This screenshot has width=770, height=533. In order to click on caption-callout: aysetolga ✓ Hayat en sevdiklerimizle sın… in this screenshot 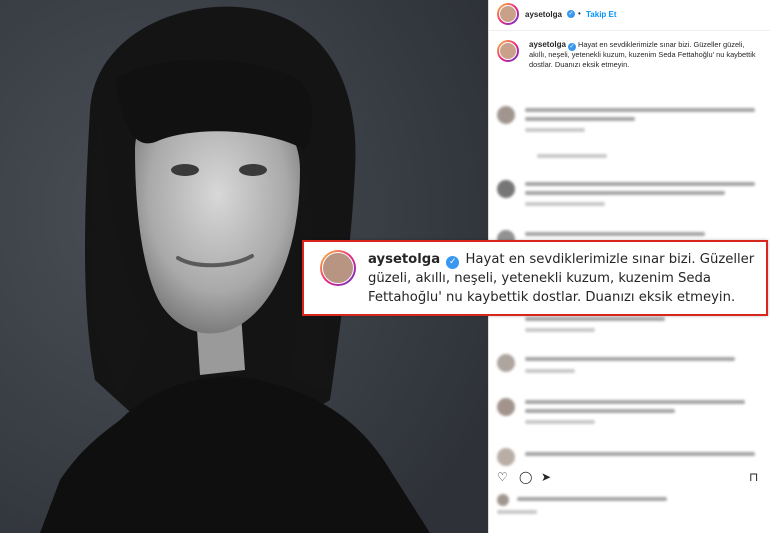, I will do `click(535, 278)`.